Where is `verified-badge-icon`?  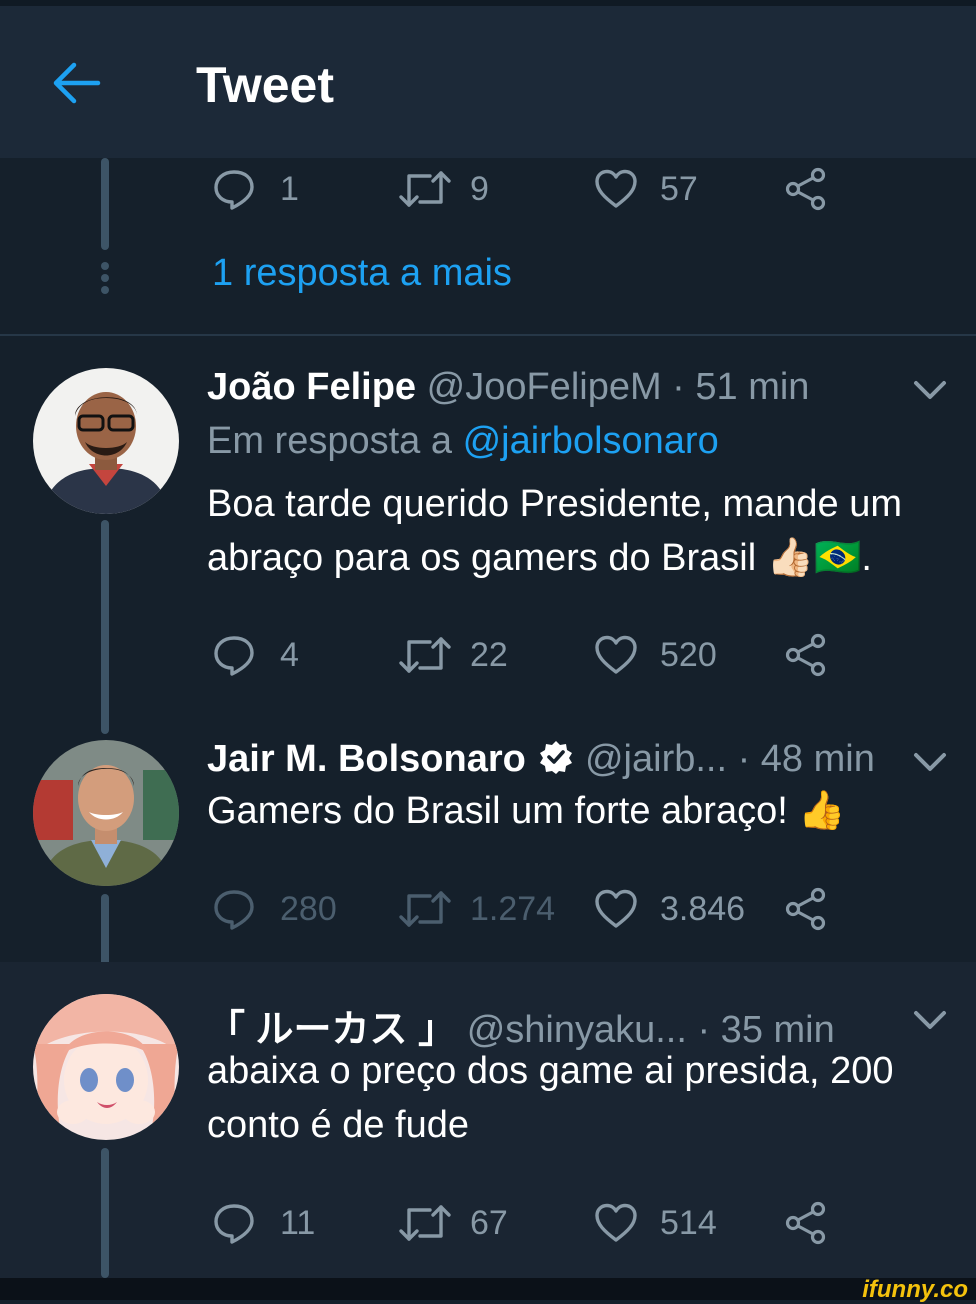 verified-badge-icon is located at coordinates (556, 757).